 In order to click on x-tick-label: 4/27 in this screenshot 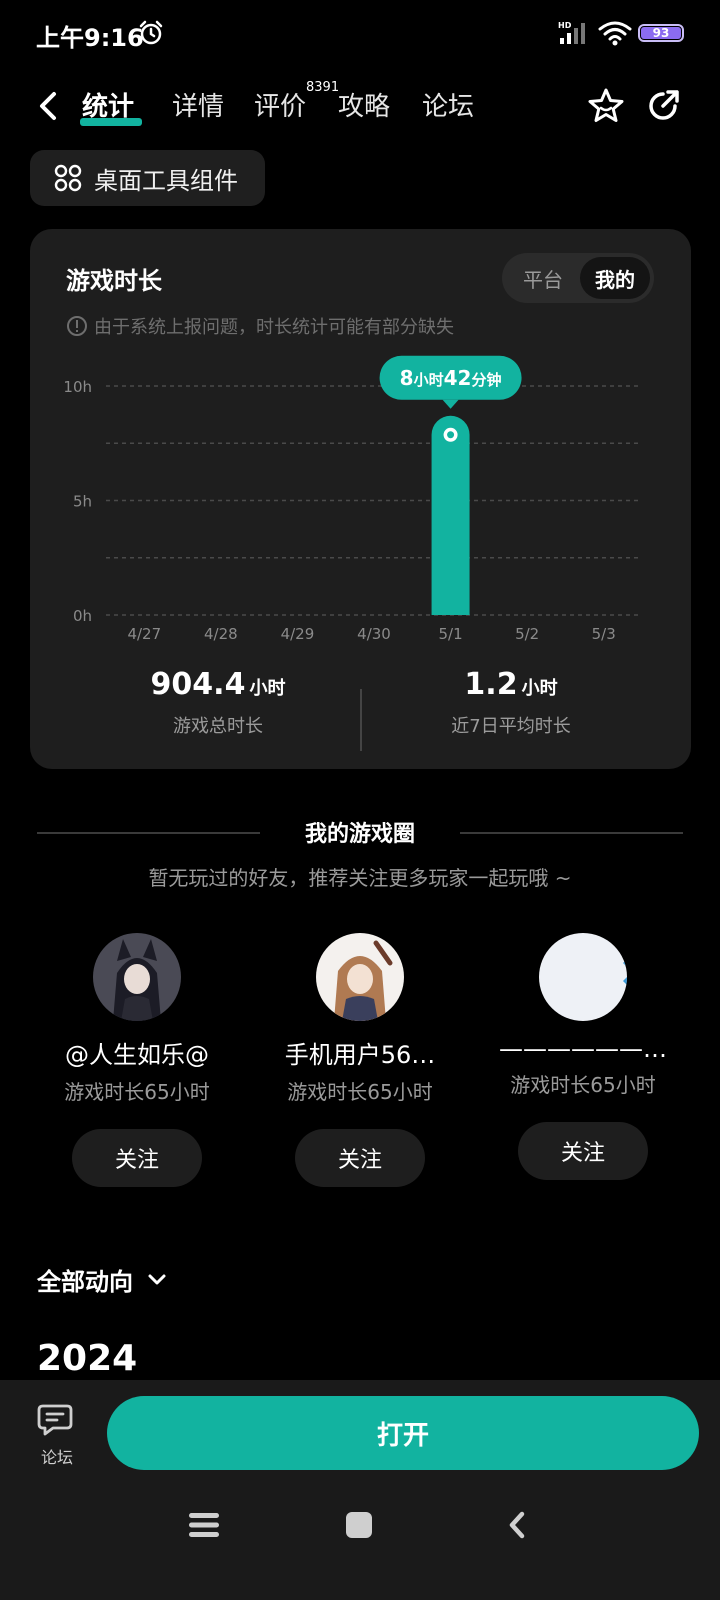, I will do `click(144, 634)`.